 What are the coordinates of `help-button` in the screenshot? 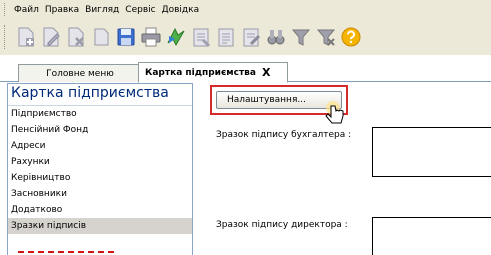 It's located at (351, 37).